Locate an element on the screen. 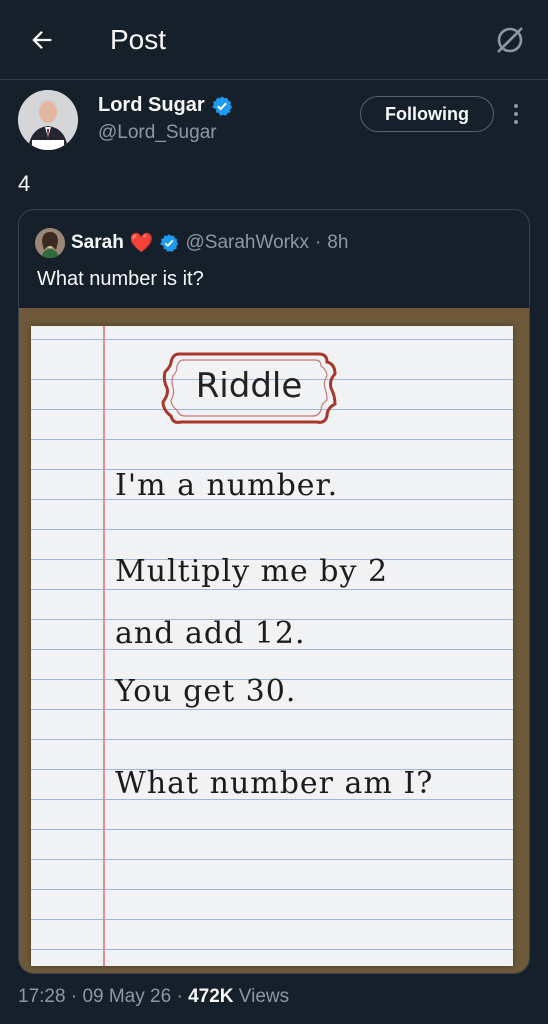  more-options-button is located at coordinates (516, 114).